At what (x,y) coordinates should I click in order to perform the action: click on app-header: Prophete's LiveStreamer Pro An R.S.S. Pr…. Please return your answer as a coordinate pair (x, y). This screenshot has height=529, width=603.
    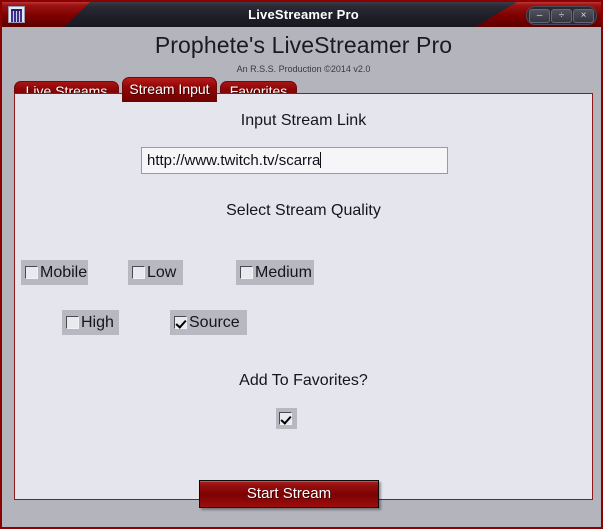
    Looking at the image, I should click on (301, 54).